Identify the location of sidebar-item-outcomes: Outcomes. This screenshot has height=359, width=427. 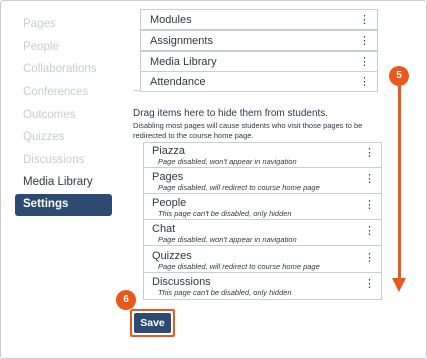
(49, 115).